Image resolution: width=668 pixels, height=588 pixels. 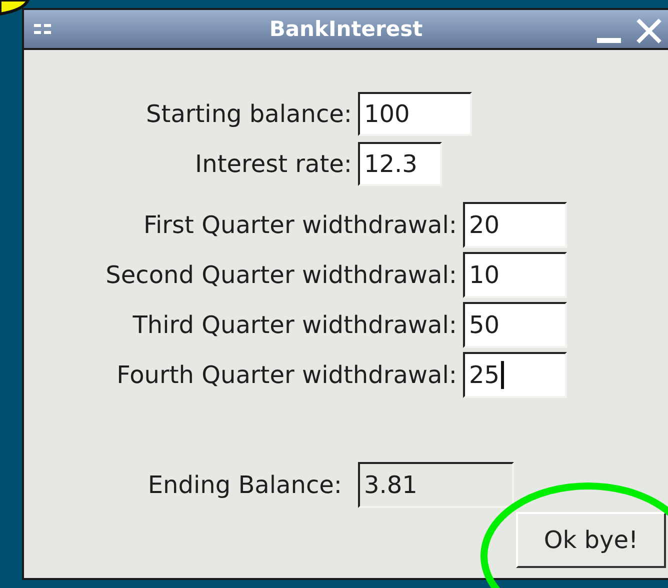 What do you see at coordinates (286, 375) in the screenshot?
I see `field-label: Fourth Quarter widthdrawal:` at bounding box center [286, 375].